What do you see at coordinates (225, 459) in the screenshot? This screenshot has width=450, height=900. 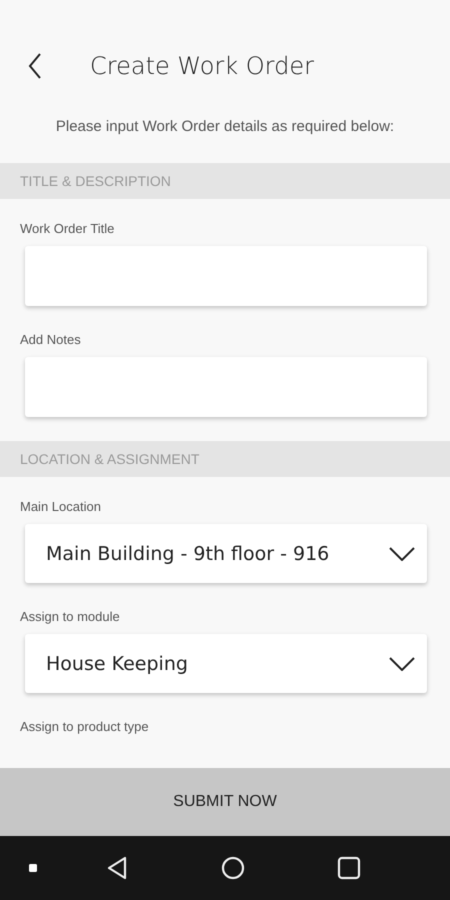 I see `section-header: LOCATION & ASSIGNMENT` at bounding box center [225, 459].